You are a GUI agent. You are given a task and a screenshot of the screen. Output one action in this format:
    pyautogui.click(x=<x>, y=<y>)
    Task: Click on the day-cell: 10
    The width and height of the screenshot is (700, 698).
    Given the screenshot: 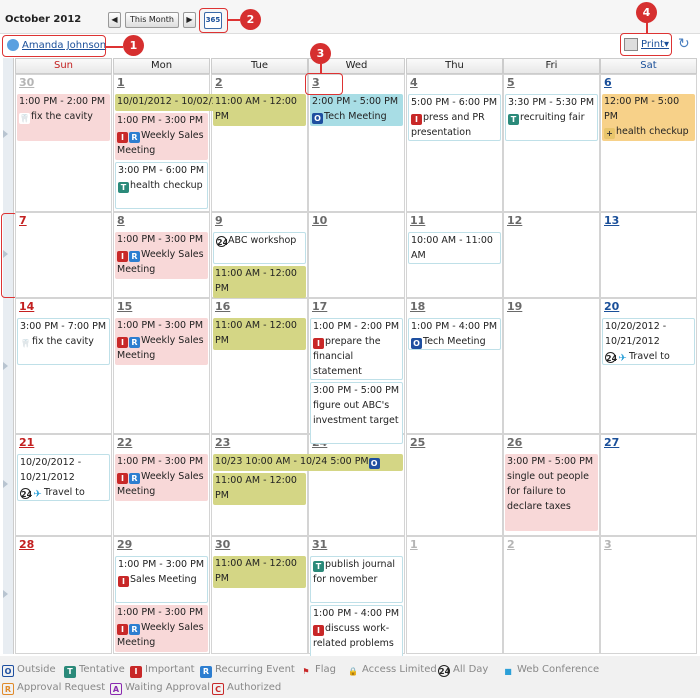 What is the action you would take?
    pyautogui.click(x=356, y=255)
    